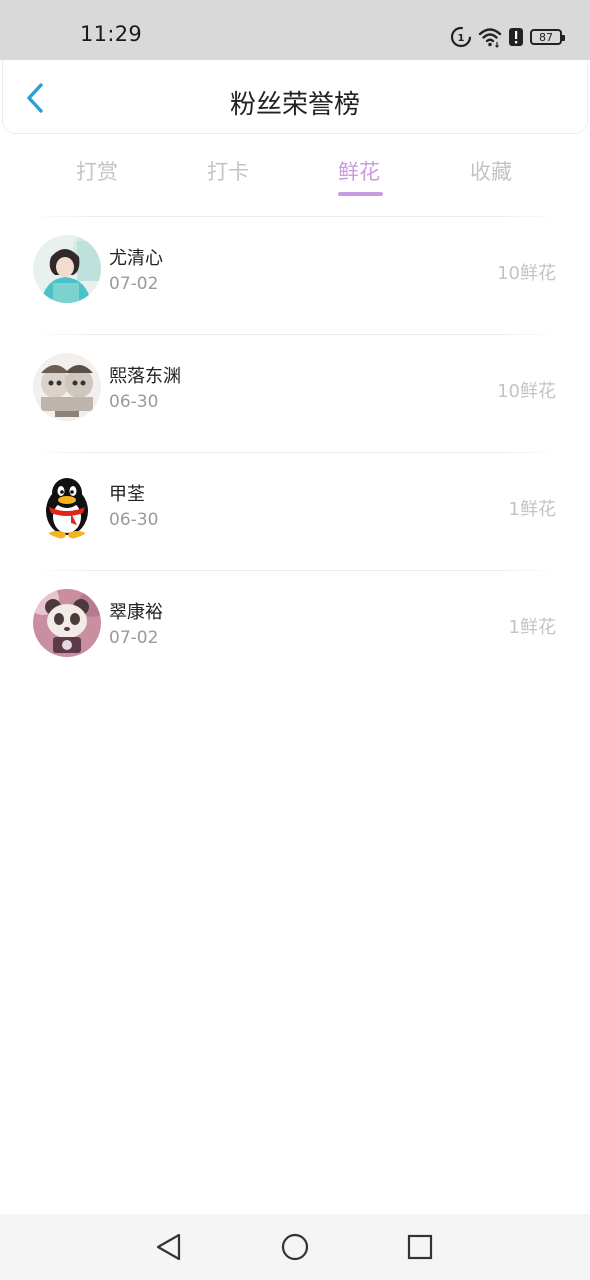 This screenshot has width=590, height=1280. Describe the element at coordinates (127, 494) in the screenshot. I see `fan-name: 甲荃` at that location.